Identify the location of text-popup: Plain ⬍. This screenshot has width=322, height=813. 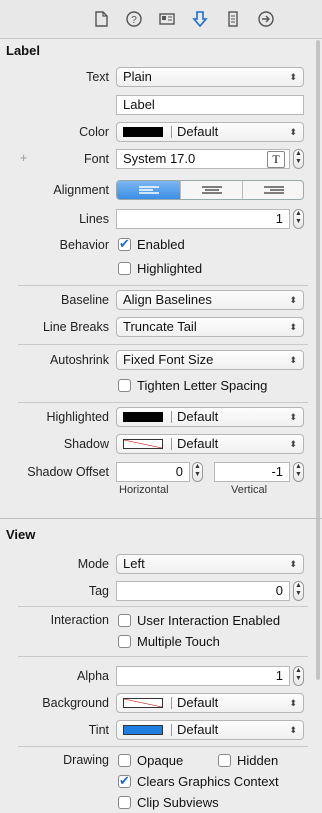
(210, 77).